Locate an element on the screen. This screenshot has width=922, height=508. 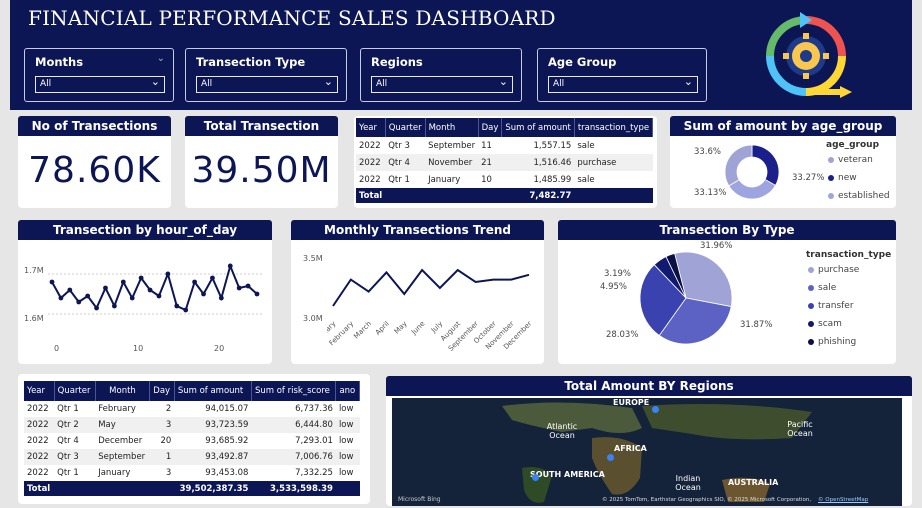
legend-item-phishing: phishing is located at coordinates (832, 342).